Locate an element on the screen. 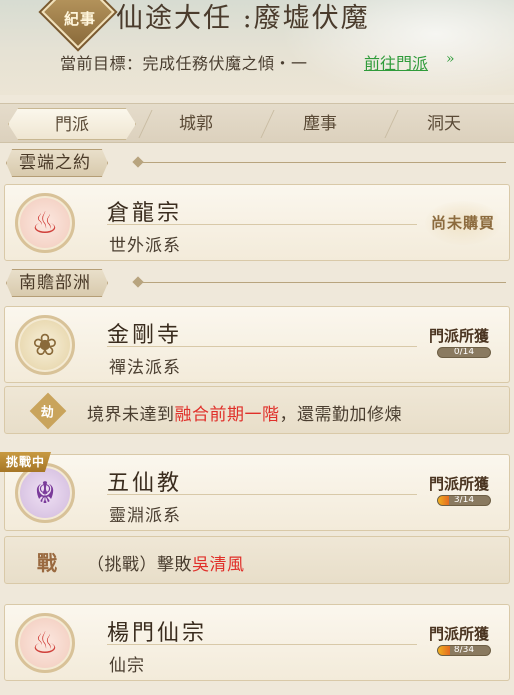 The height and width of the screenshot is (695, 514). category-tabbar: 門派 城郭 塵事 洞天 is located at coordinates (257, 123).